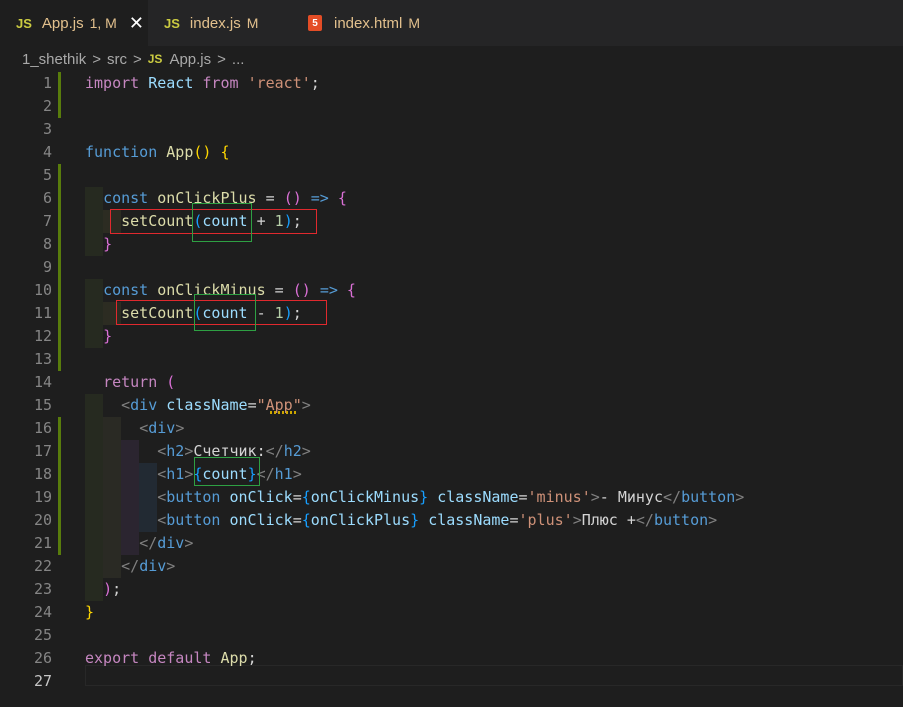 This screenshot has width=903, height=707. I want to click on code-line: const onClickMinus = () => {, so click(451, 290).